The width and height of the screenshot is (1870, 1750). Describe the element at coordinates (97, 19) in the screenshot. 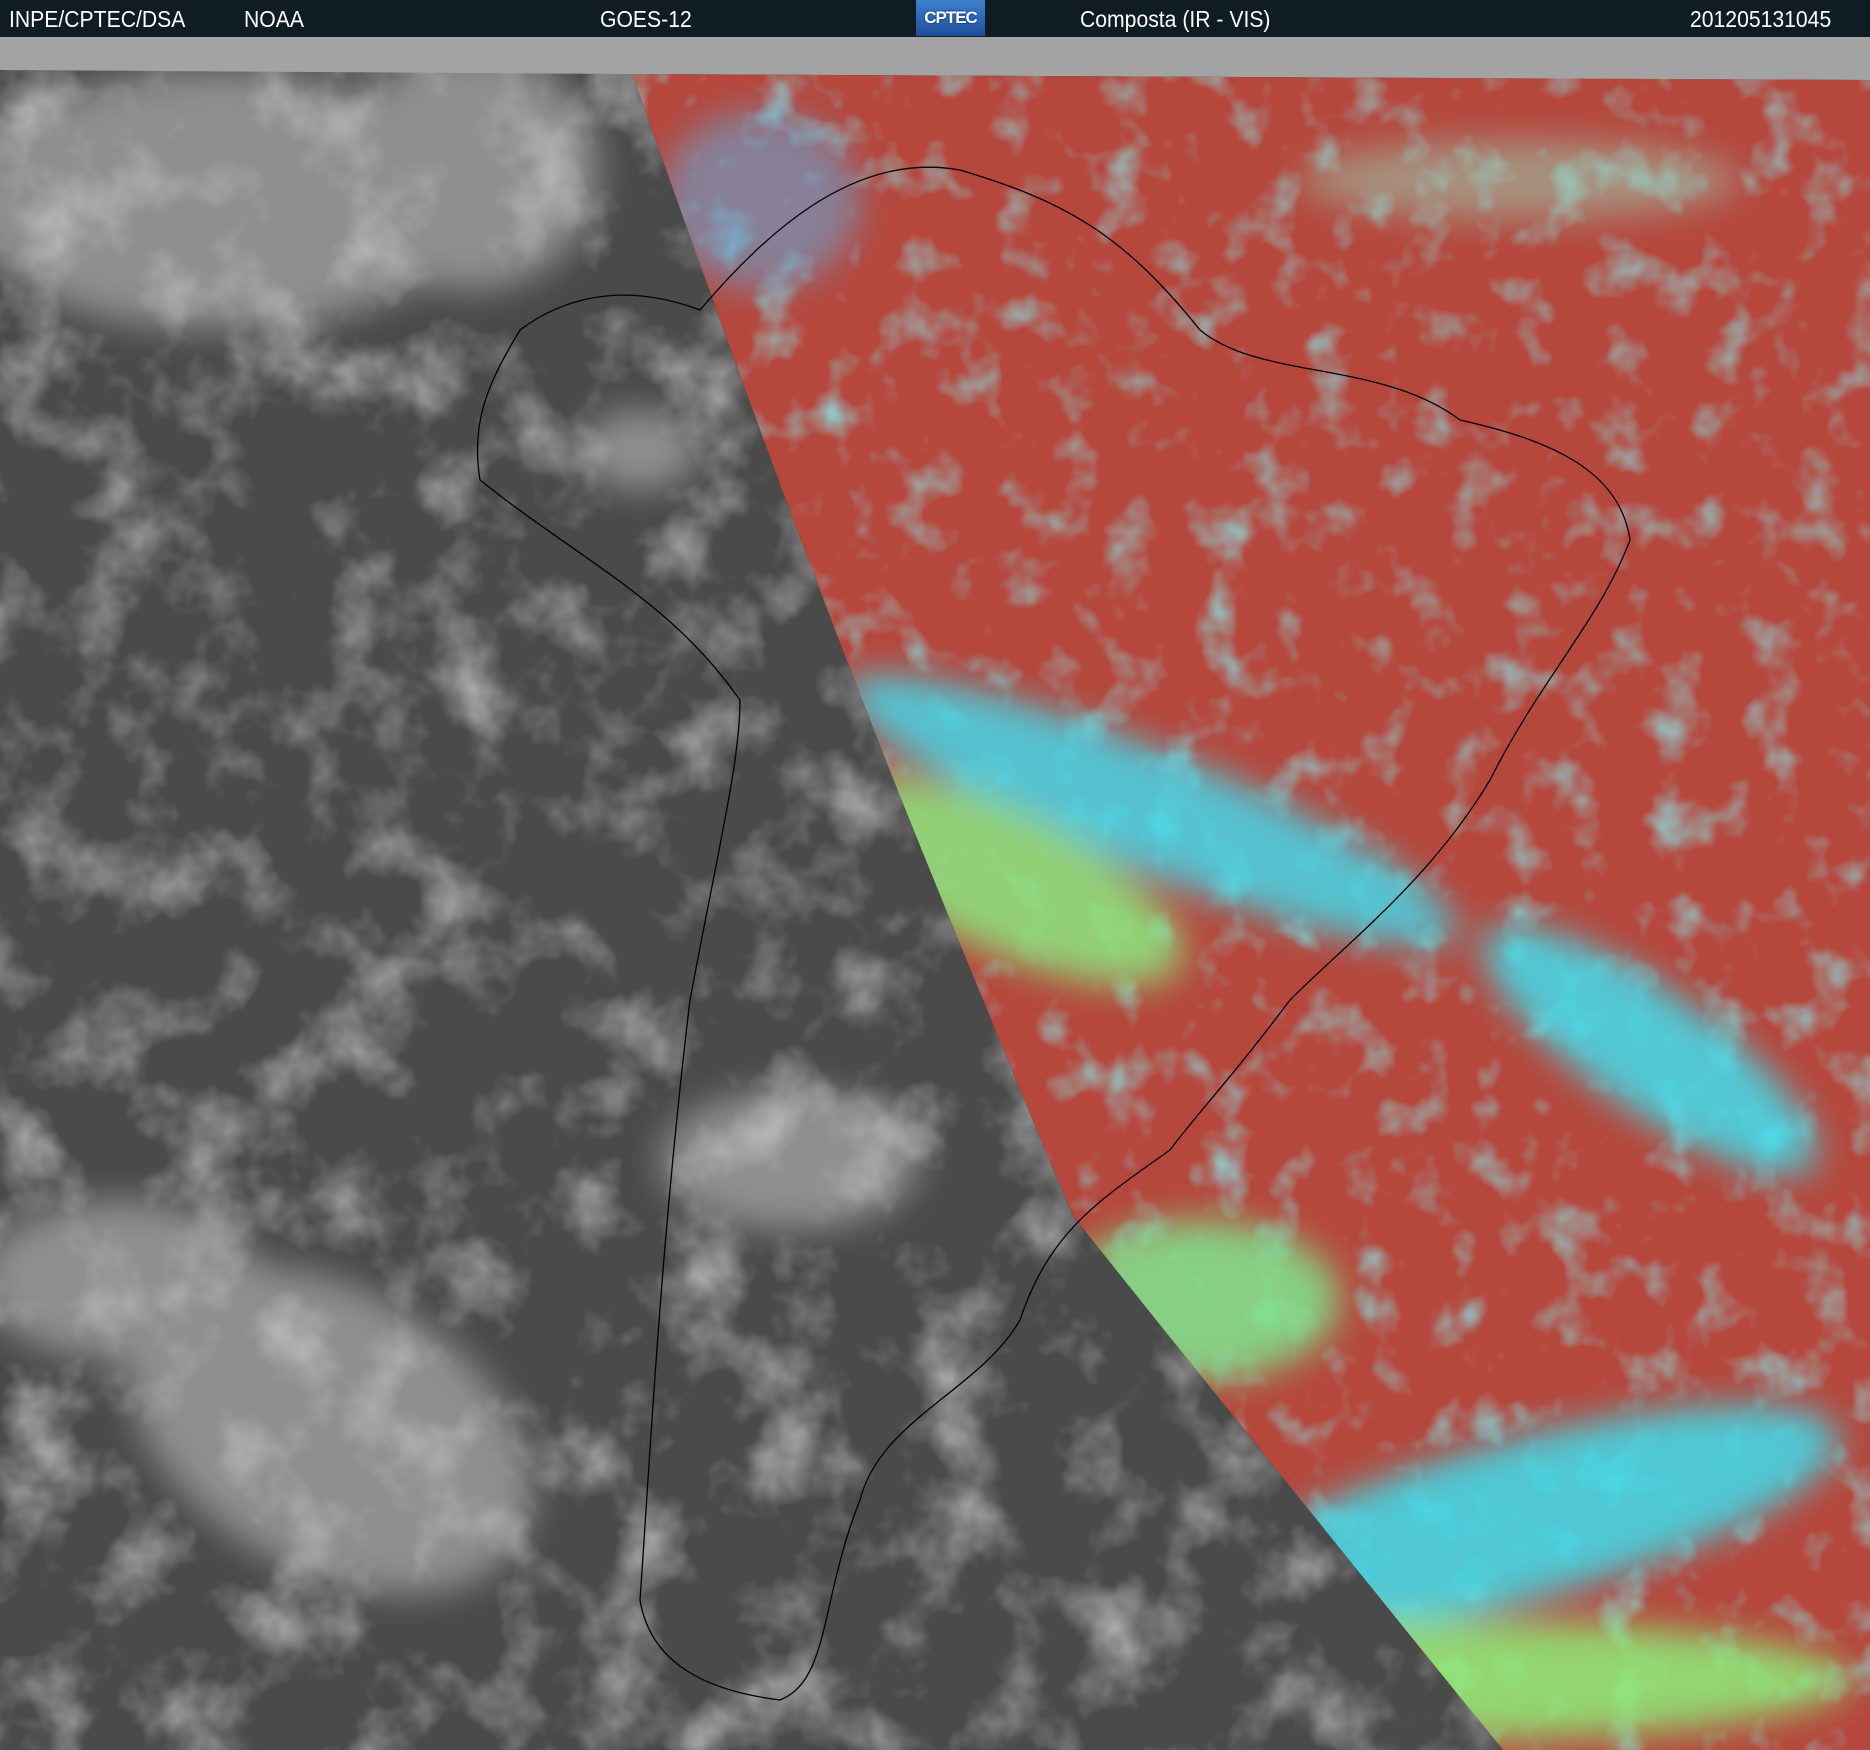

I see `source-label: INPE/CPTEC/DSA` at that location.